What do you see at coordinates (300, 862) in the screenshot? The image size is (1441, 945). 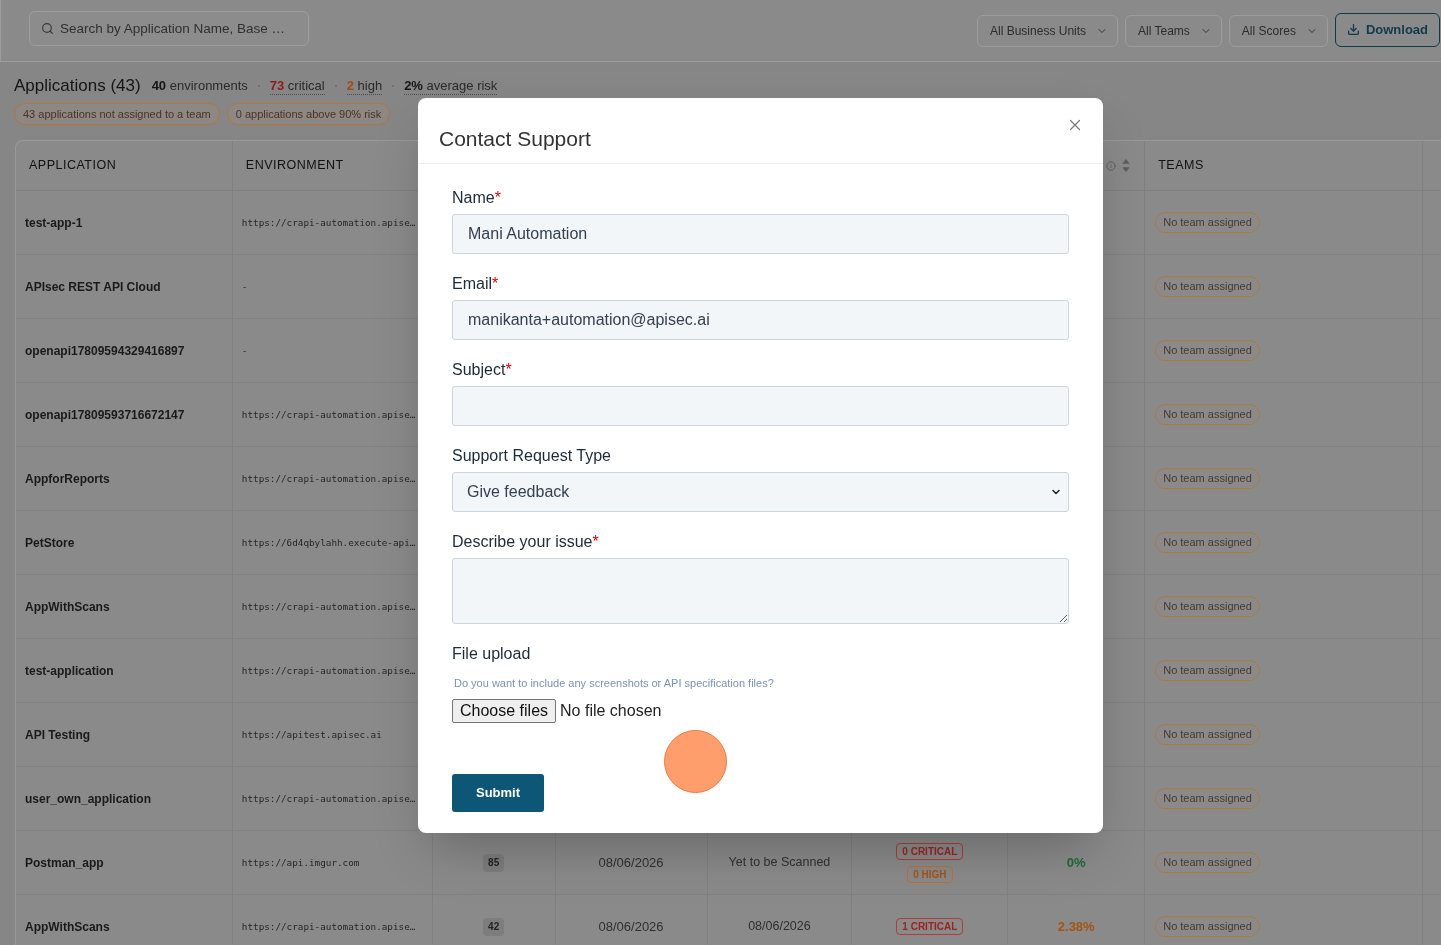 I see `environment-url: https://api.imgur.com` at bounding box center [300, 862].